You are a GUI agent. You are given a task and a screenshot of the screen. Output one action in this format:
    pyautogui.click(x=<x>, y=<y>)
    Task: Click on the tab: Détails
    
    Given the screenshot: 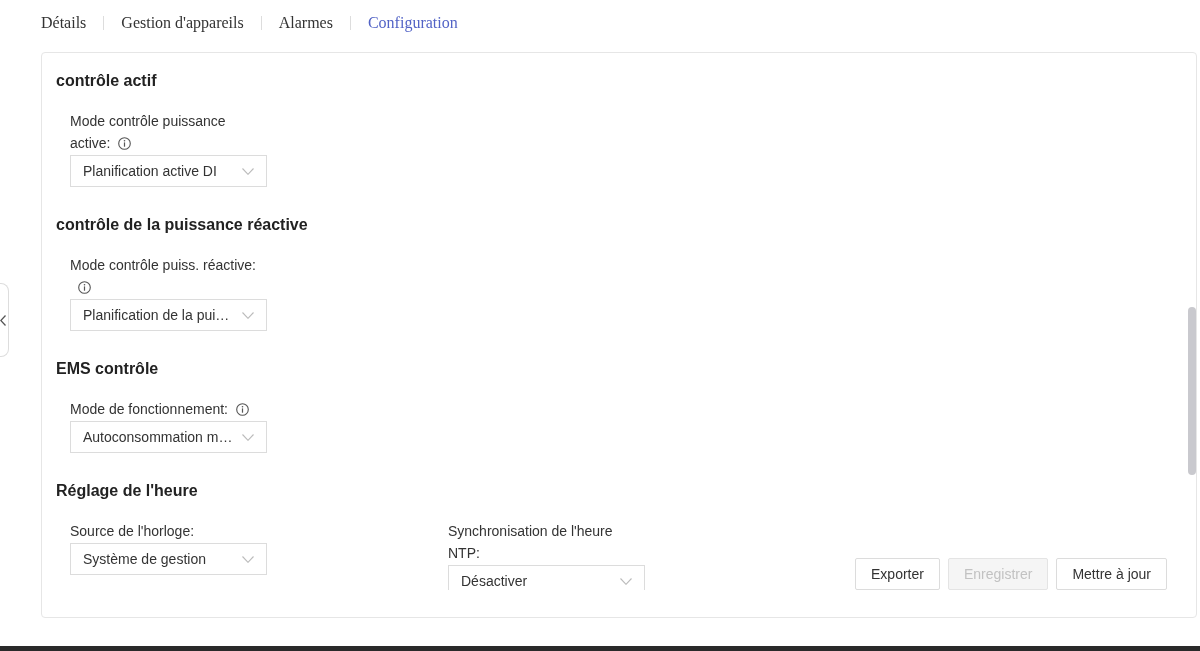 What is the action you would take?
    pyautogui.click(x=64, y=23)
    